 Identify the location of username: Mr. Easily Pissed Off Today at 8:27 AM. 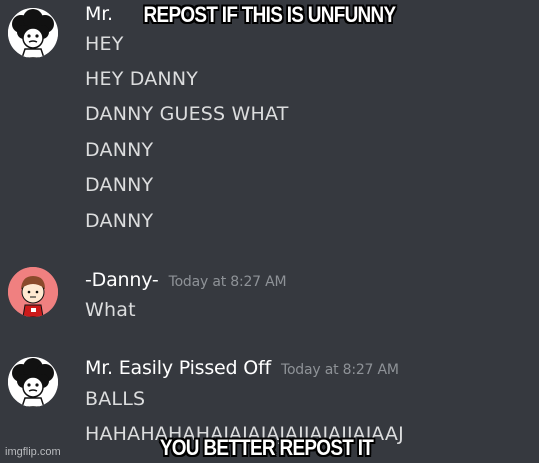
(242, 368).